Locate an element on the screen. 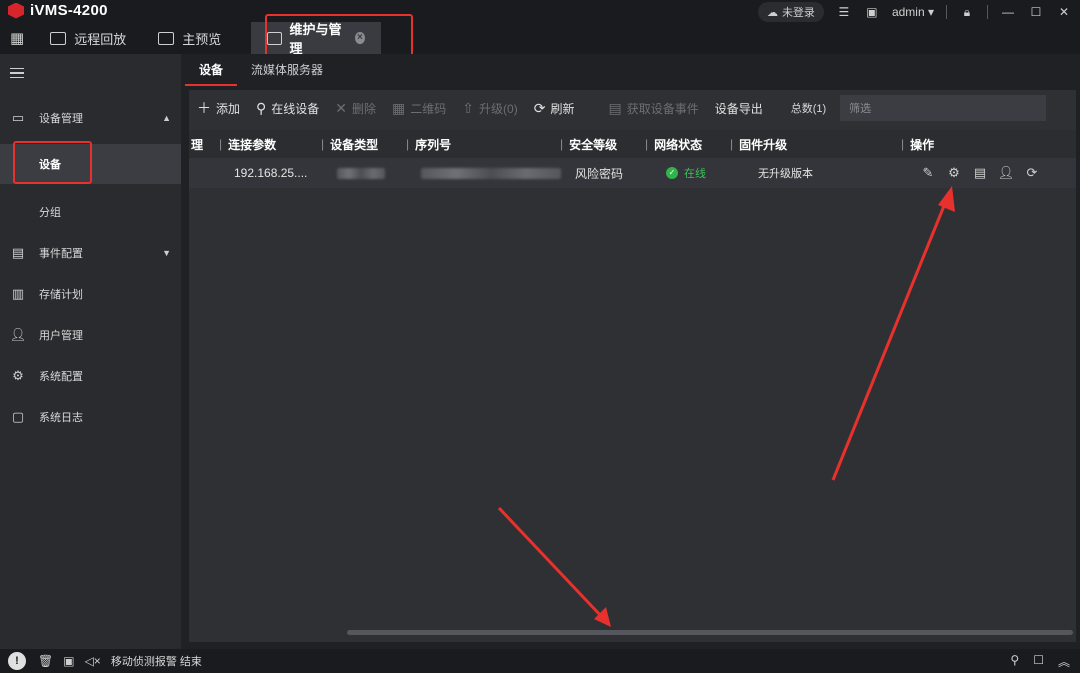  horizontal-scrollbar is located at coordinates (710, 632).